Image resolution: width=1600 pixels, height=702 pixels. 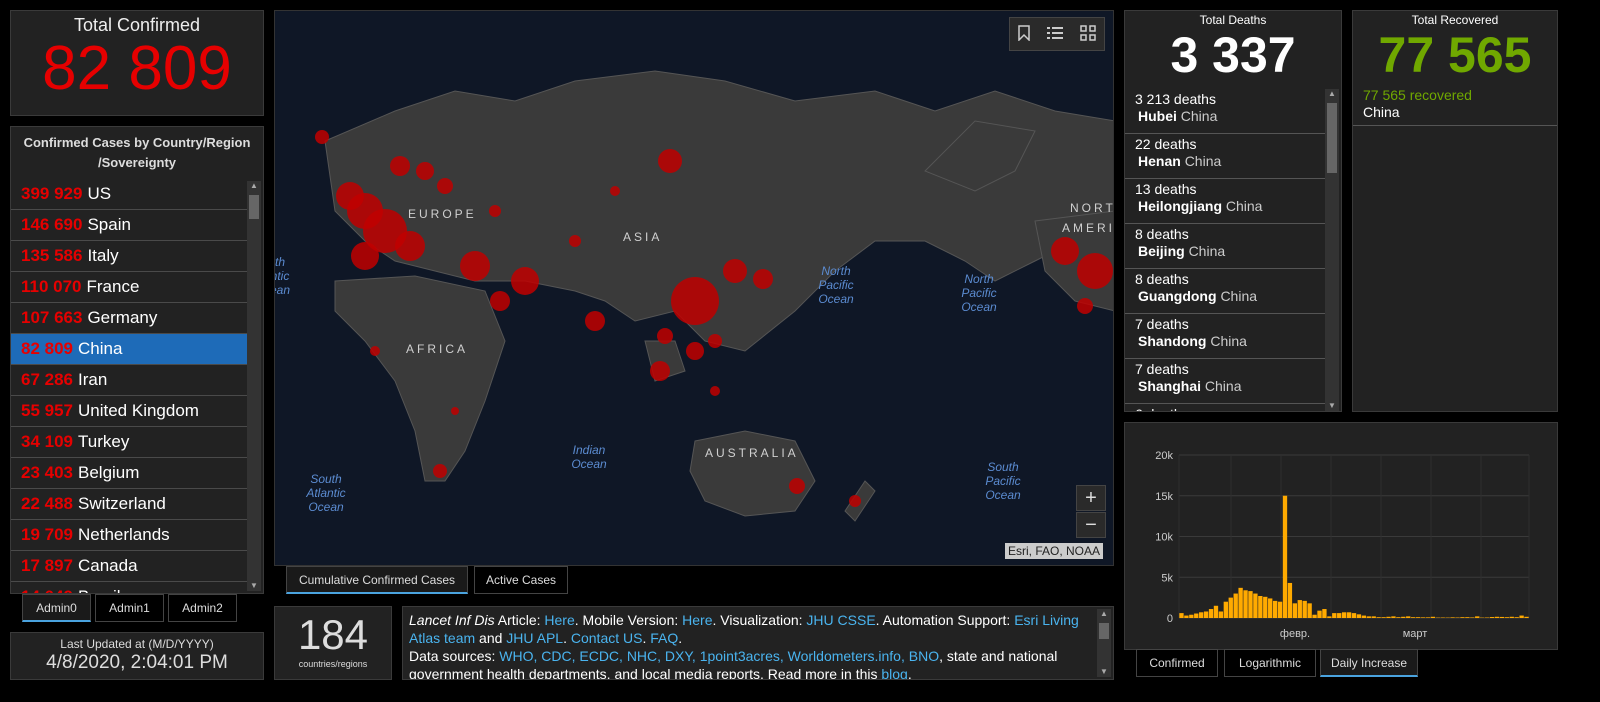 What do you see at coordinates (840, 620) in the screenshot?
I see `jhu-csse-link: JHU CSSE` at bounding box center [840, 620].